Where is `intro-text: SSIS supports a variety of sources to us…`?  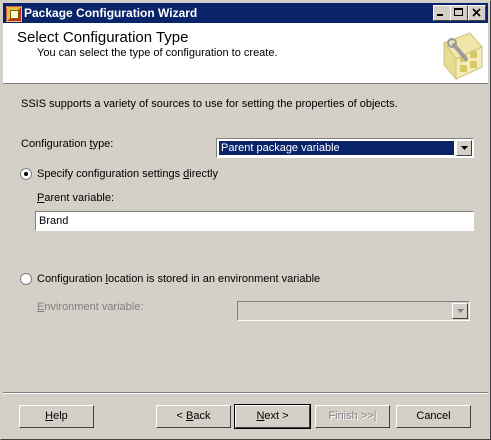 intro-text: SSIS supports a variety of sources to us… is located at coordinates (209, 104).